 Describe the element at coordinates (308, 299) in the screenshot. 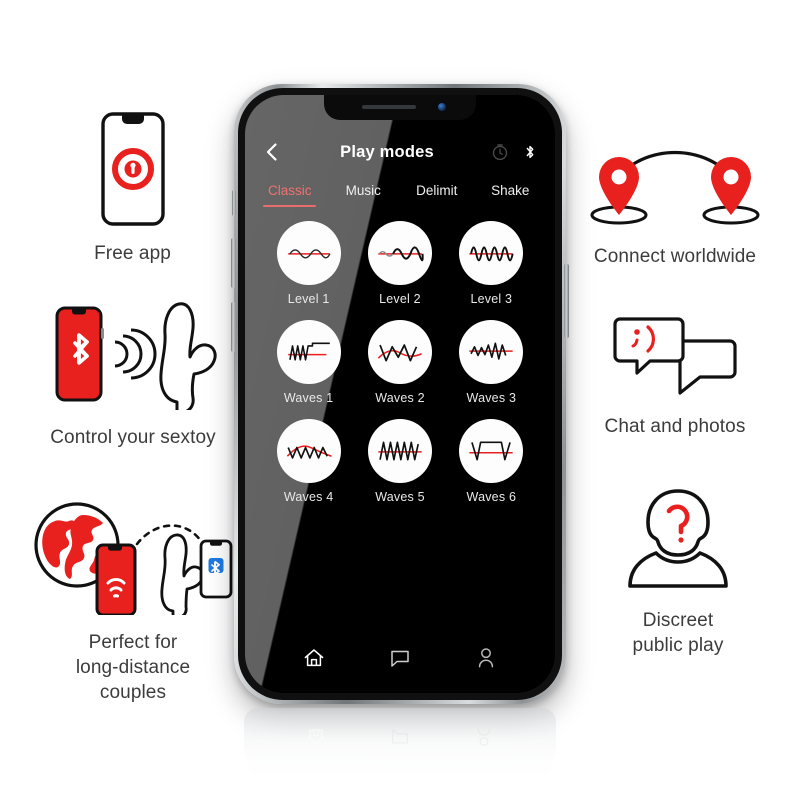

I see `mode-label: Level 1` at that location.